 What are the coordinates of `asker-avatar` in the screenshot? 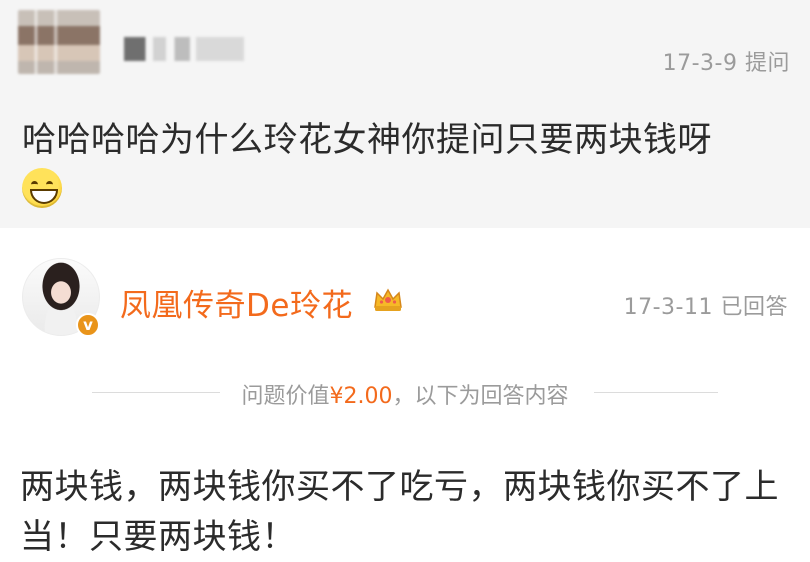 It's located at (59, 42).